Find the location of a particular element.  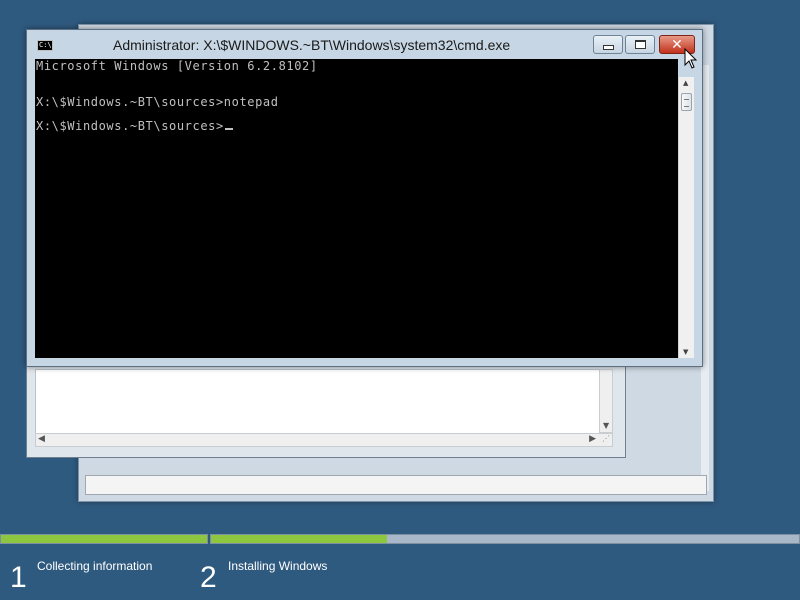

close-icon: ✕ is located at coordinates (677, 44).